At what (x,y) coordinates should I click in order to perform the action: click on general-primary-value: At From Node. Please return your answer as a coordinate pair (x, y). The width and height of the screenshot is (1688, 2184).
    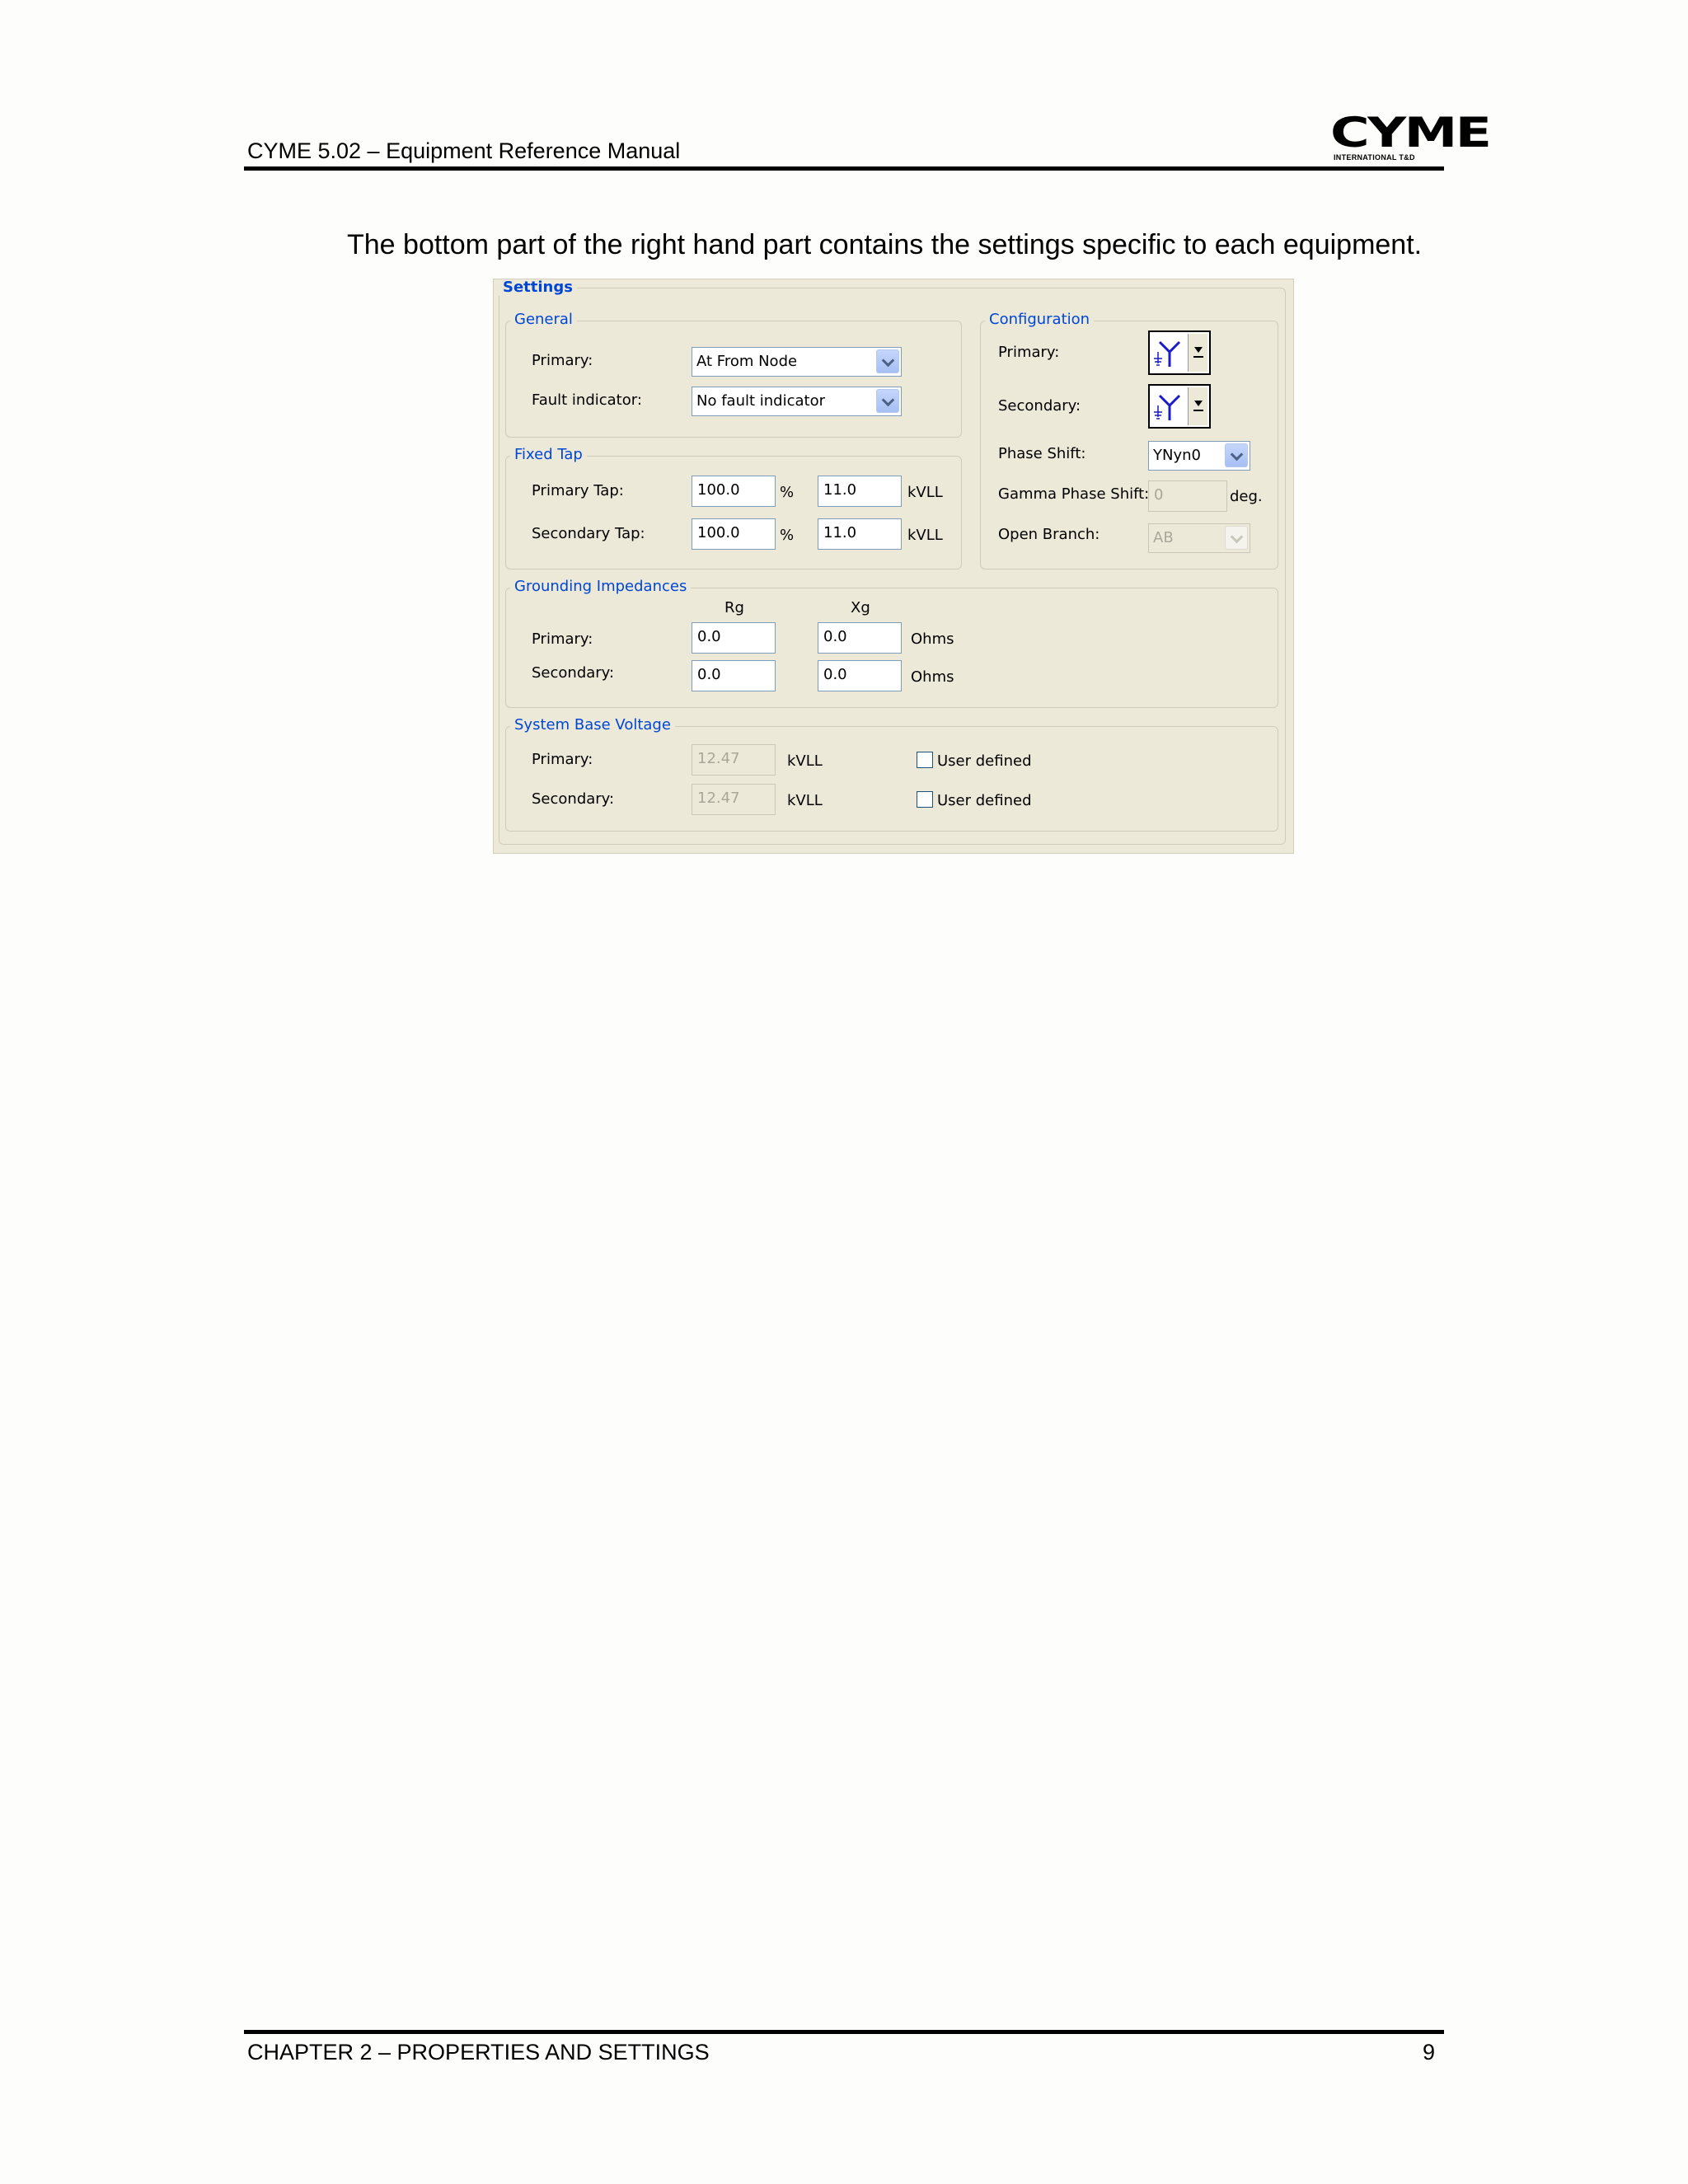
    Looking at the image, I should click on (747, 361).